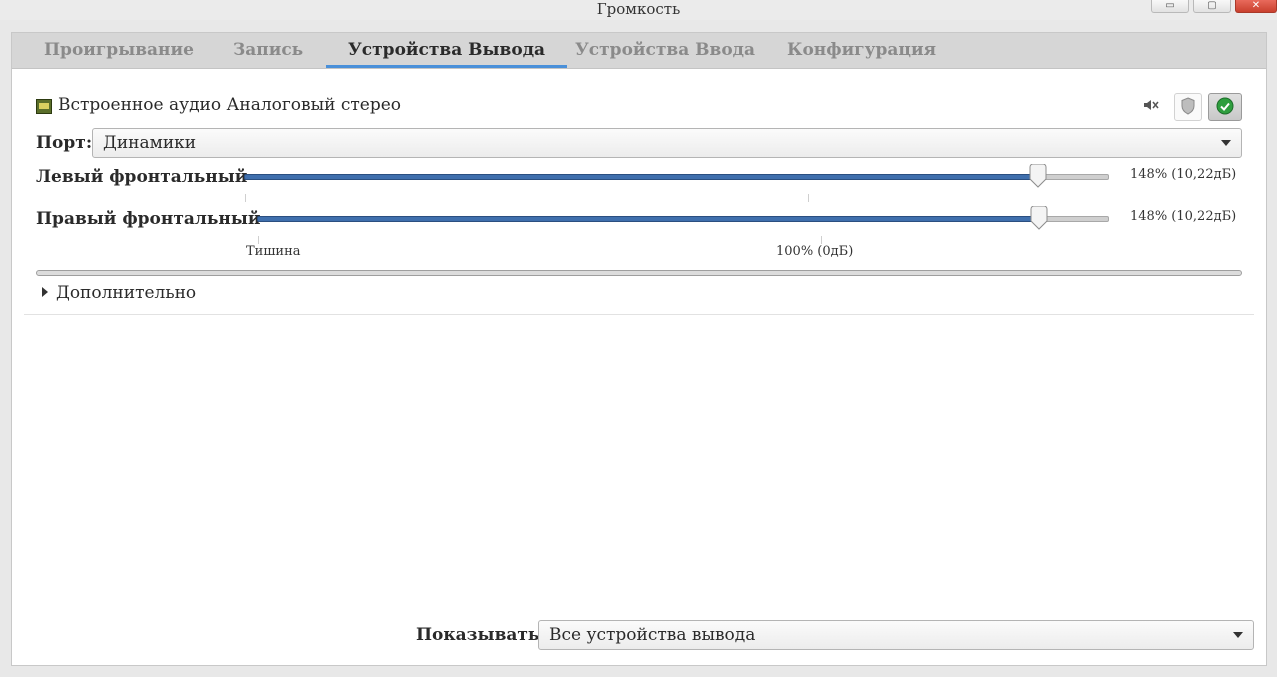 The width and height of the screenshot is (1277, 677). I want to click on sound-card-icon, so click(44, 106).